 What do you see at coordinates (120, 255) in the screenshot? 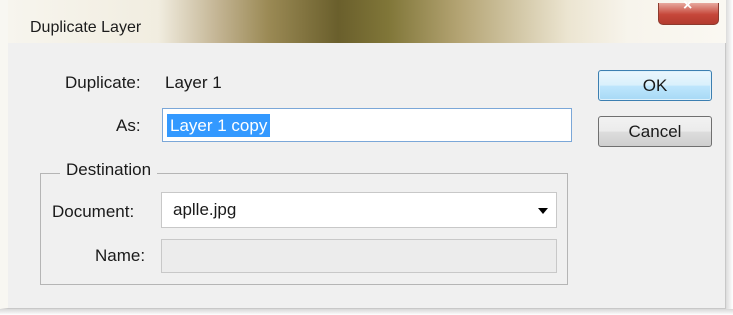
I see `name-label: Name:` at bounding box center [120, 255].